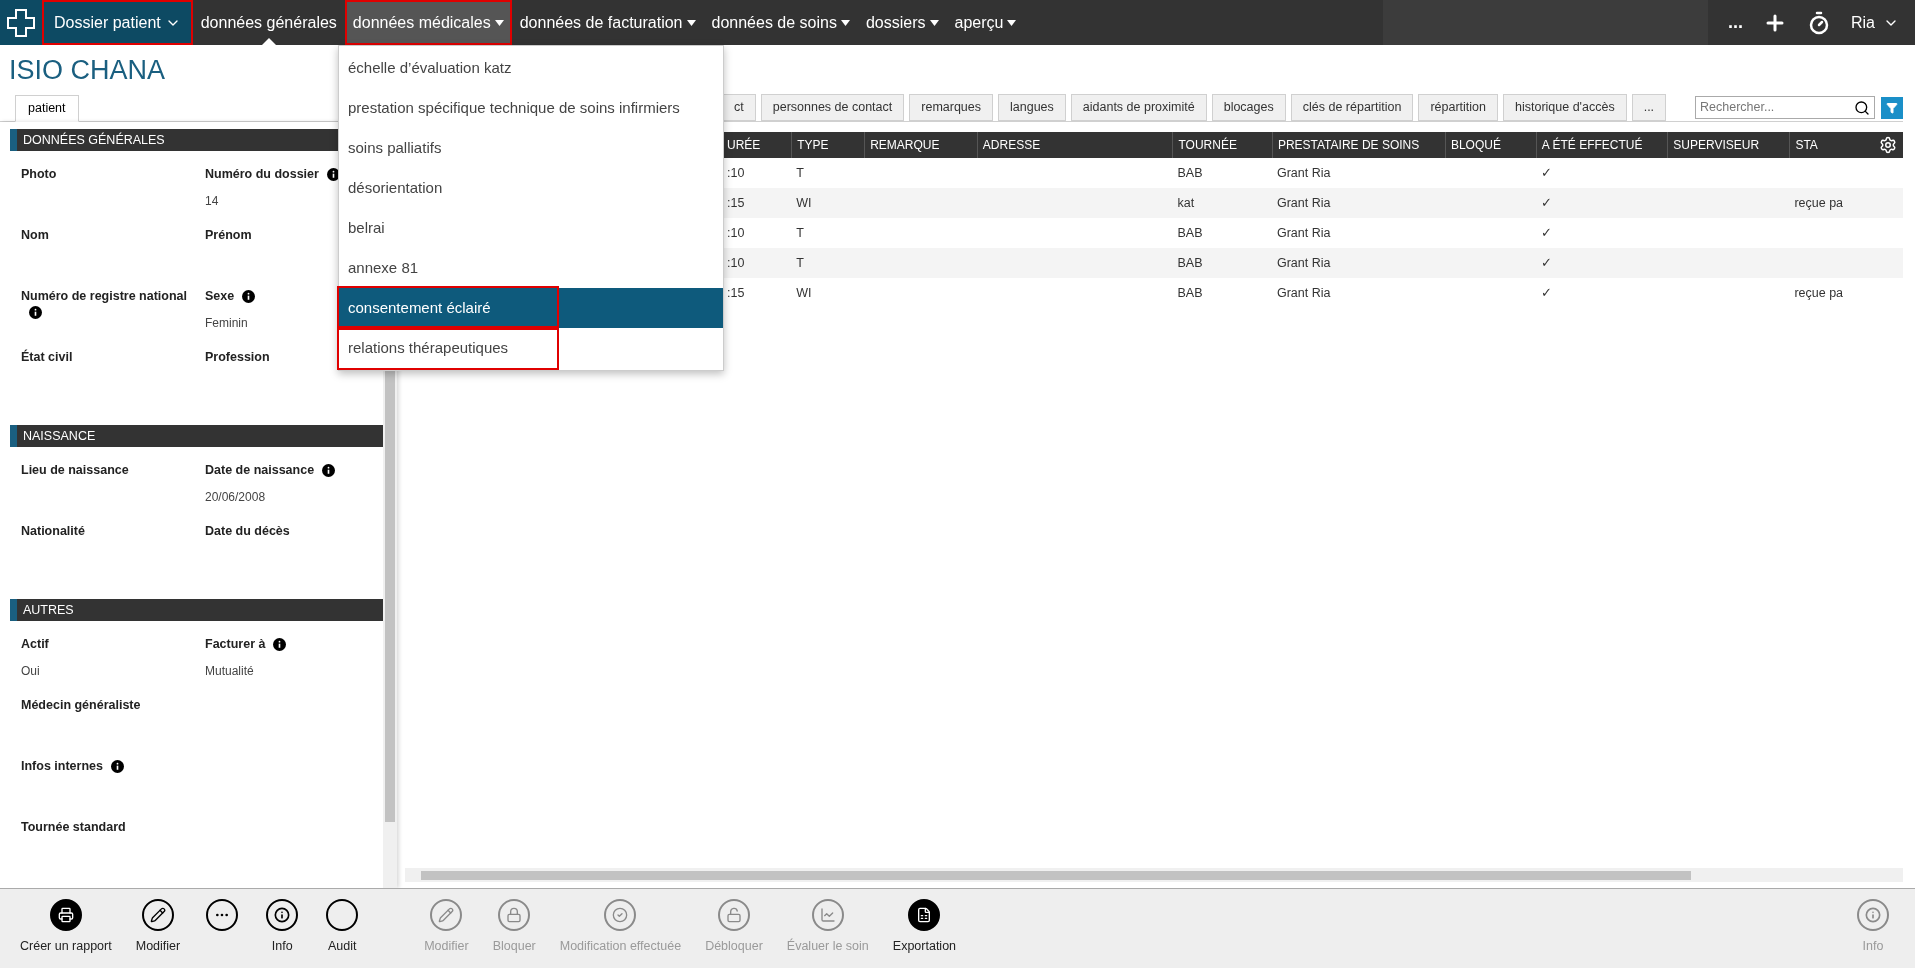 The height and width of the screenshot is (968, 1915). What do you see at coordinates (158, 926) in the screenshot?
I see `toolbar-button: Modifier` at bounding box center [158, 926].